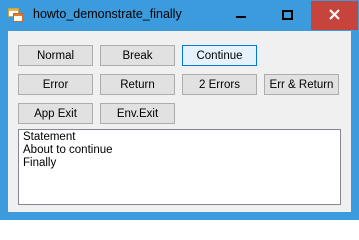 The height and width of the screenshot is (240, 359). What do you see at coordinates (179, 150) in the screenshot?
I see `list-item: About to continue` at bounding box center [179, 150].